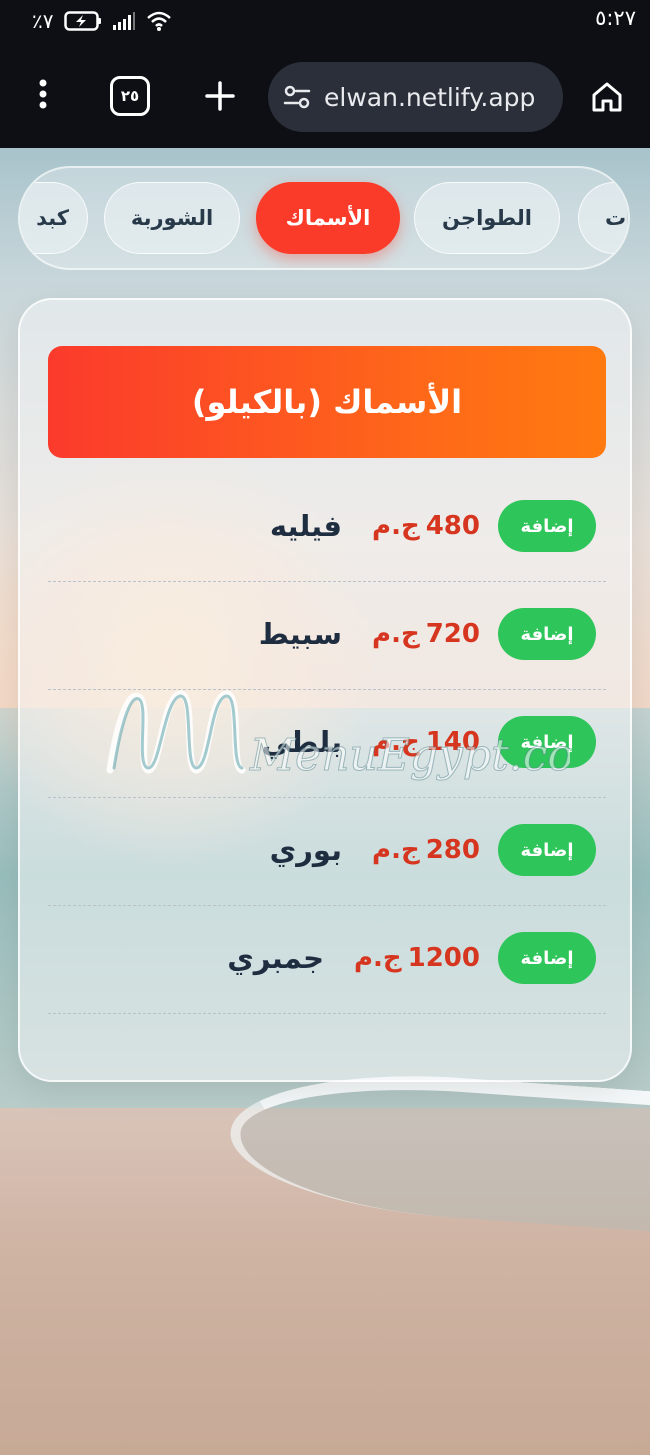  What do you see at coordinates (327, 960) in the screenshot?
I see `menu-item-row: إضافة ج.م 1200 جمبري` at bounding box center [327, 960].